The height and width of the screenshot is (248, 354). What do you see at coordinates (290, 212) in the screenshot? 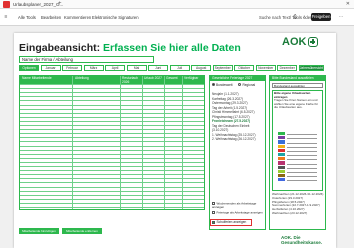
I see `school-holiday-item: Weihnachten (23.12.2027)` at bounding box center [290, 212].